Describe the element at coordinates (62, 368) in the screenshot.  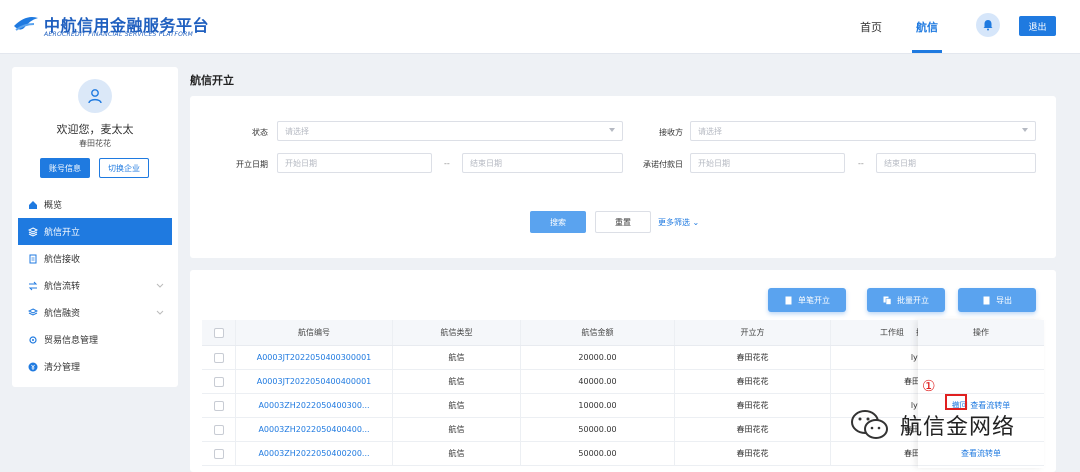
I see `sidebar-item-label: 清分管理` at that location.